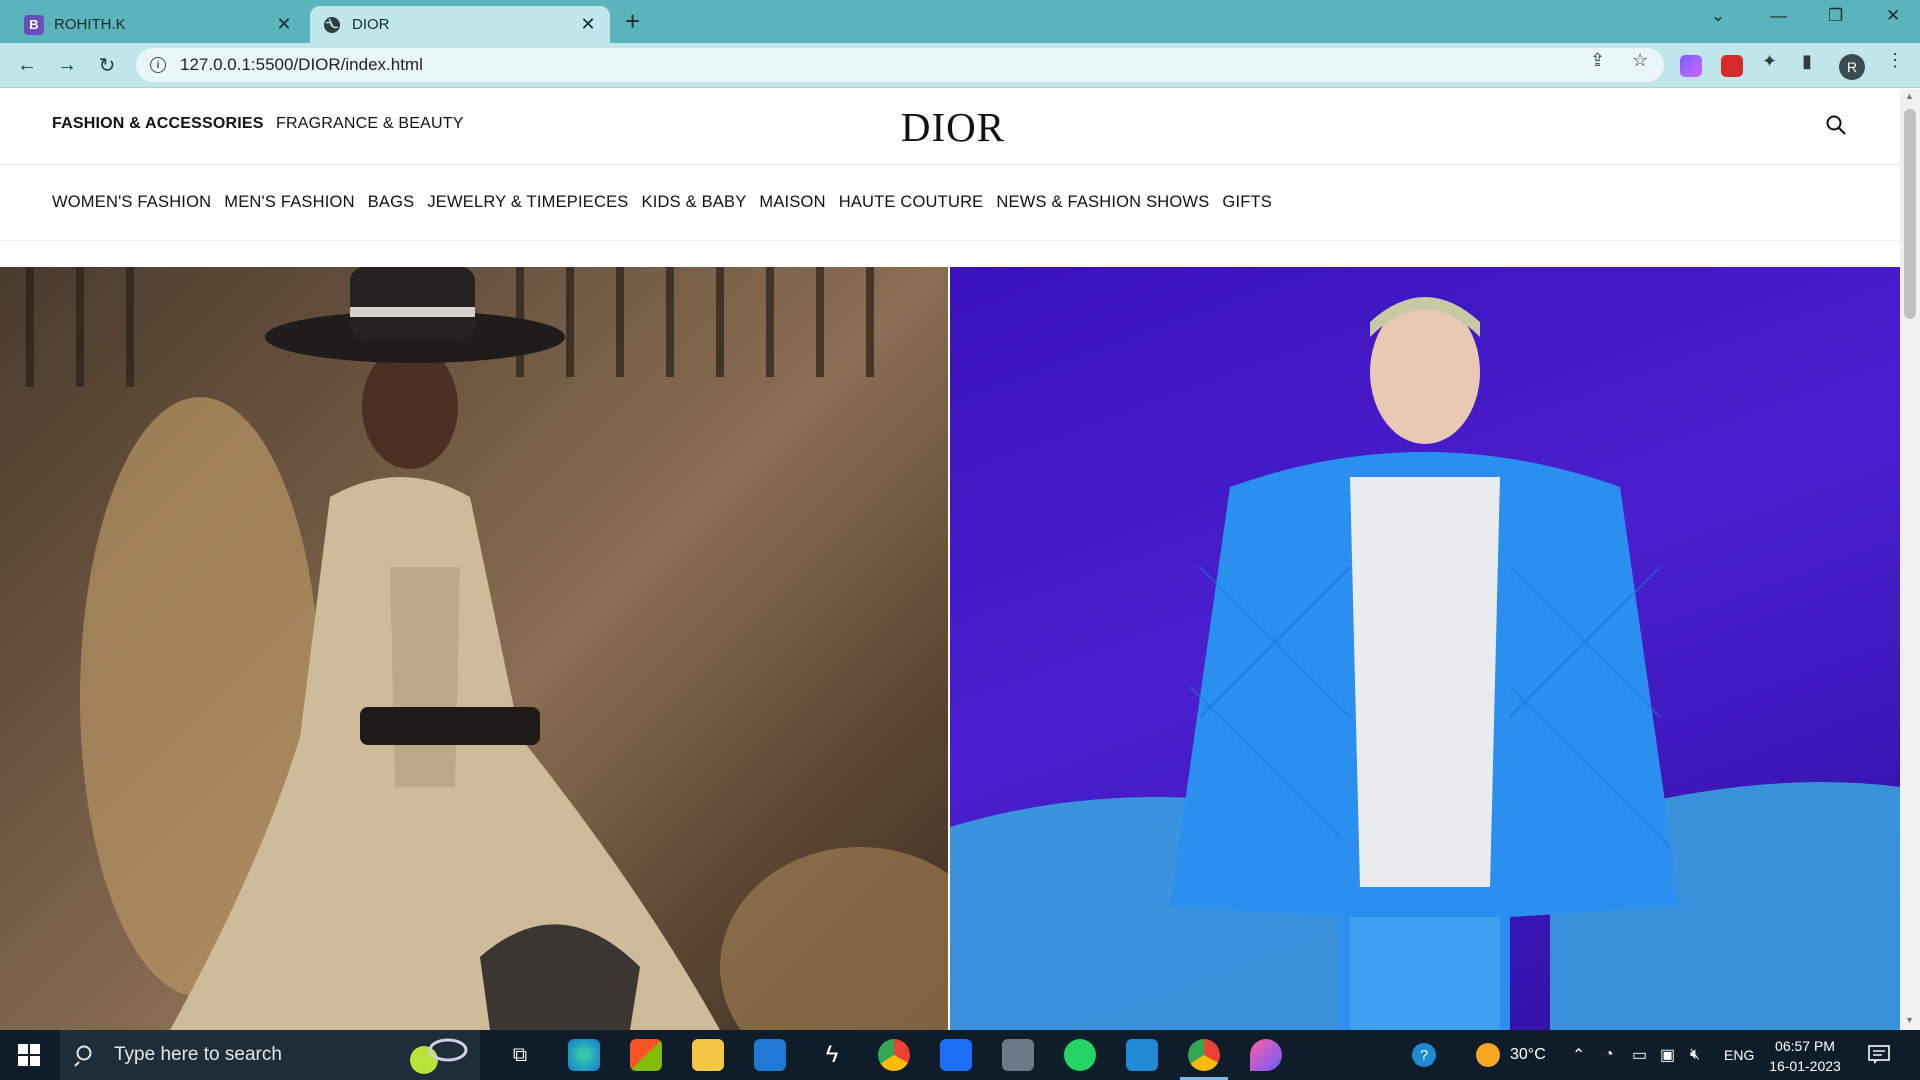 The width and height of the screenshot is (1920, 1080). What do you see at coordinates (1895, 60) in the screenshot?
I see `menu-kebab-icon: ⋮` at bounding box center [1895, 60].